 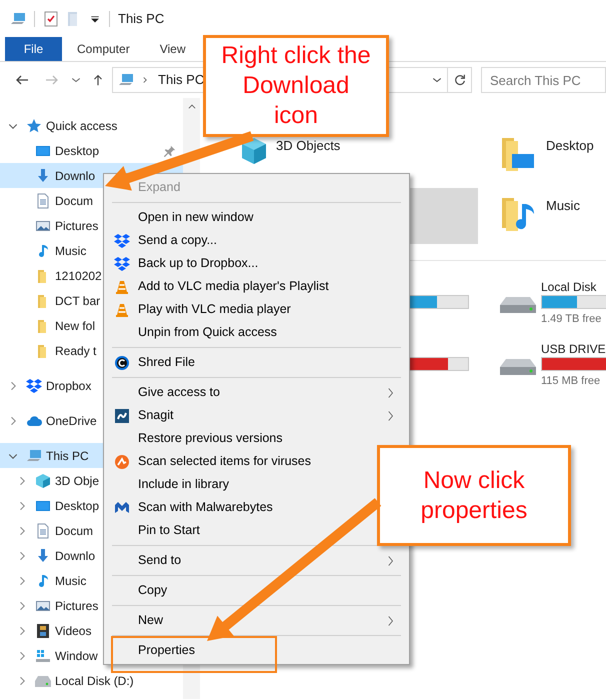 What do you see at coordinates (474, 496) in the screenshot?
I see `callout-text: Now click properties` at bounding box center [474, 496].